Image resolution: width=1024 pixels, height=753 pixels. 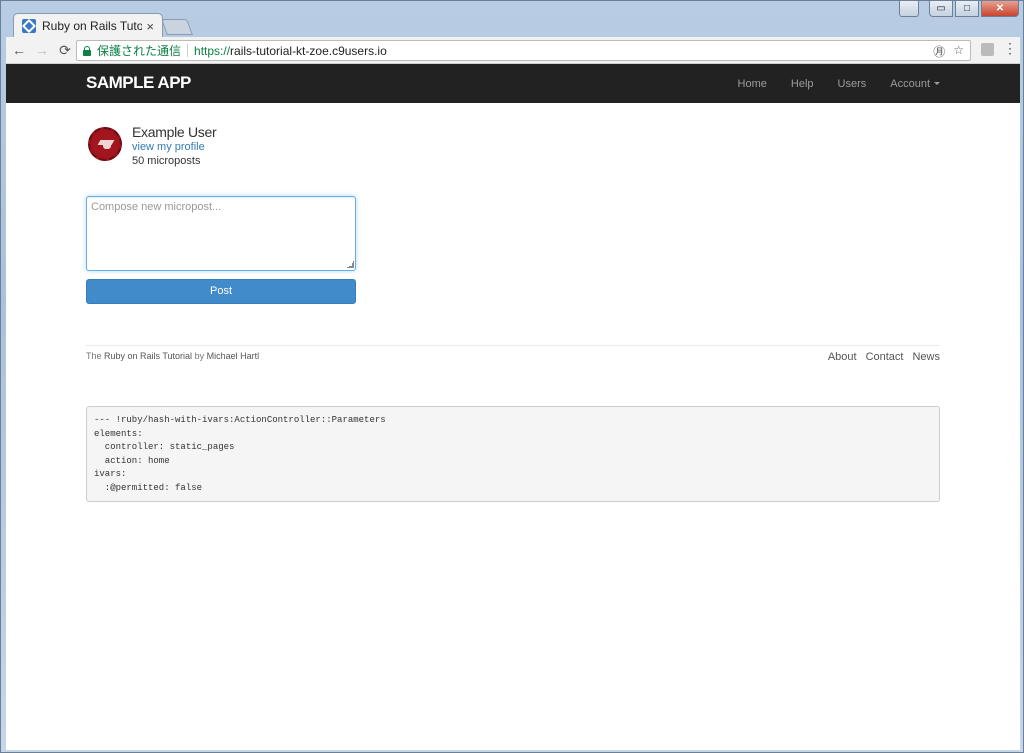 I want to click on title-bar: Ruby on Rails Tutorial × ▭ □ ✕, so click(x=512, y=19).